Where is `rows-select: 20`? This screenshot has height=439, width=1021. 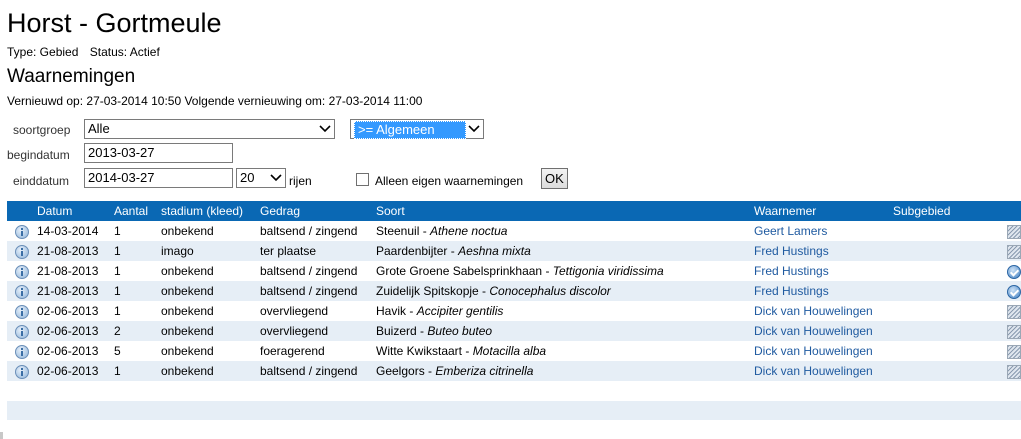 rows-select: 20 is located at coordinates (261, 178).